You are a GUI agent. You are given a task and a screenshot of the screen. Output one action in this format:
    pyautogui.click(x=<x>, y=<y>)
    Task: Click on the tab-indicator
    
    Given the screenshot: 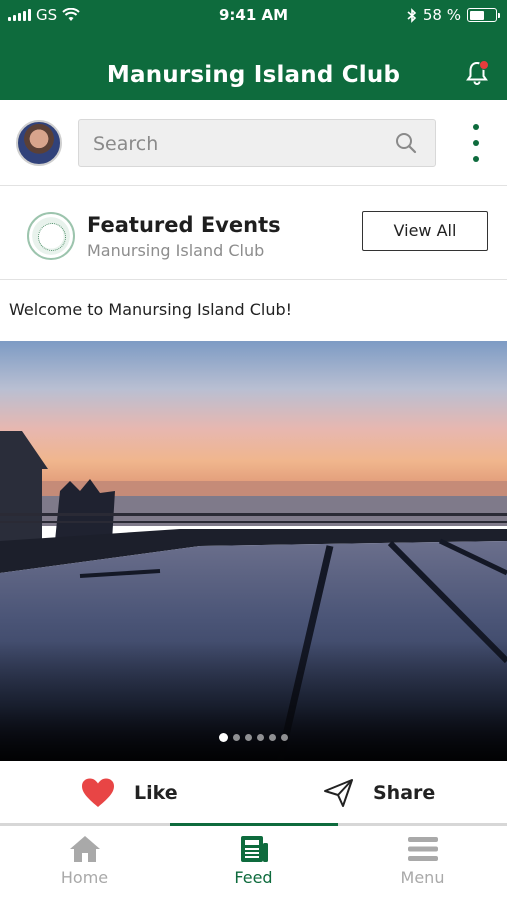 What is the action you would take?
    pyautogui.click(x=254, y=824)
    